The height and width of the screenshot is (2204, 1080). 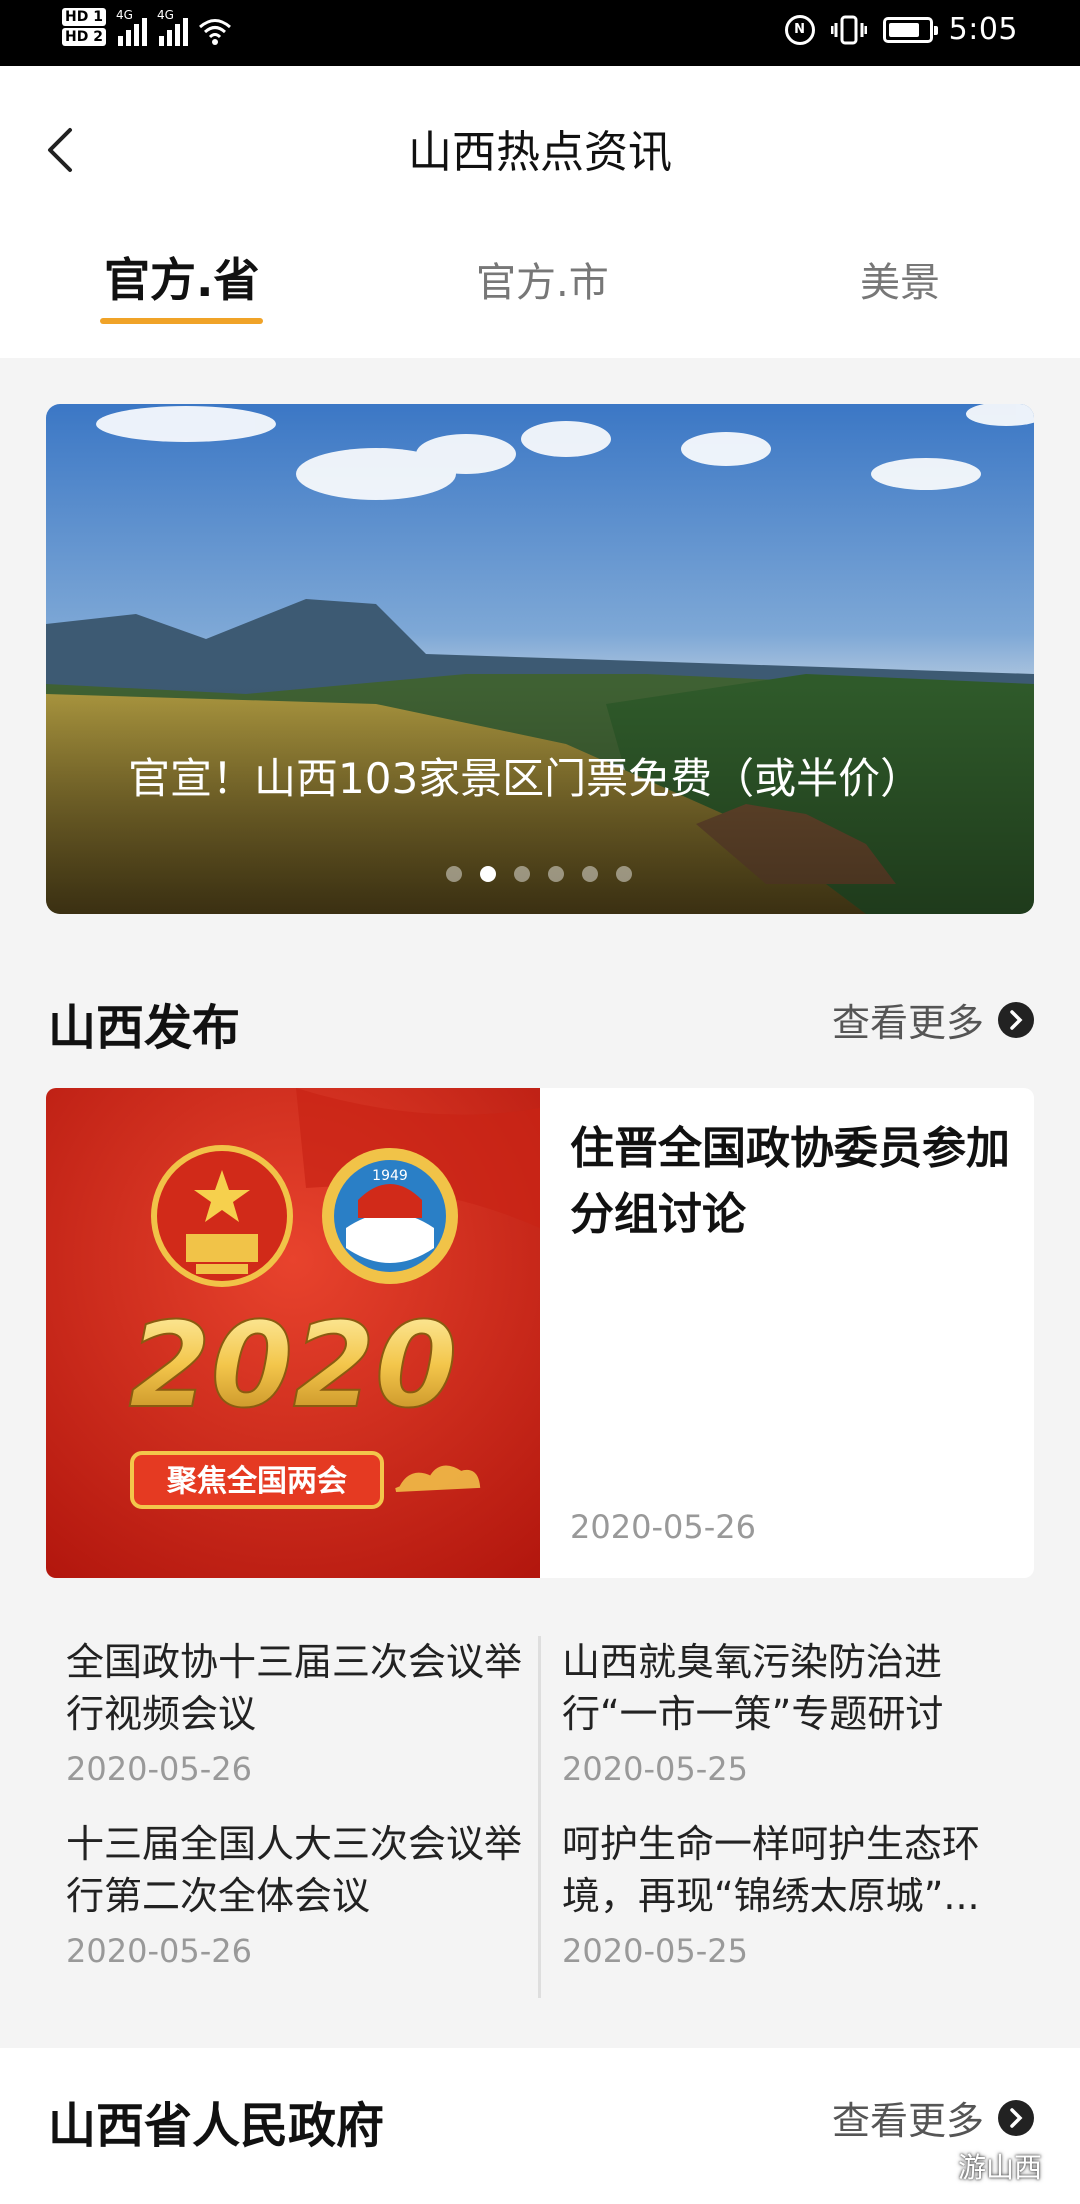 I want to click on news-item: 全国政协十三届三次会议举行视频会议 2020-05-26, so click(x=301, y=1712).